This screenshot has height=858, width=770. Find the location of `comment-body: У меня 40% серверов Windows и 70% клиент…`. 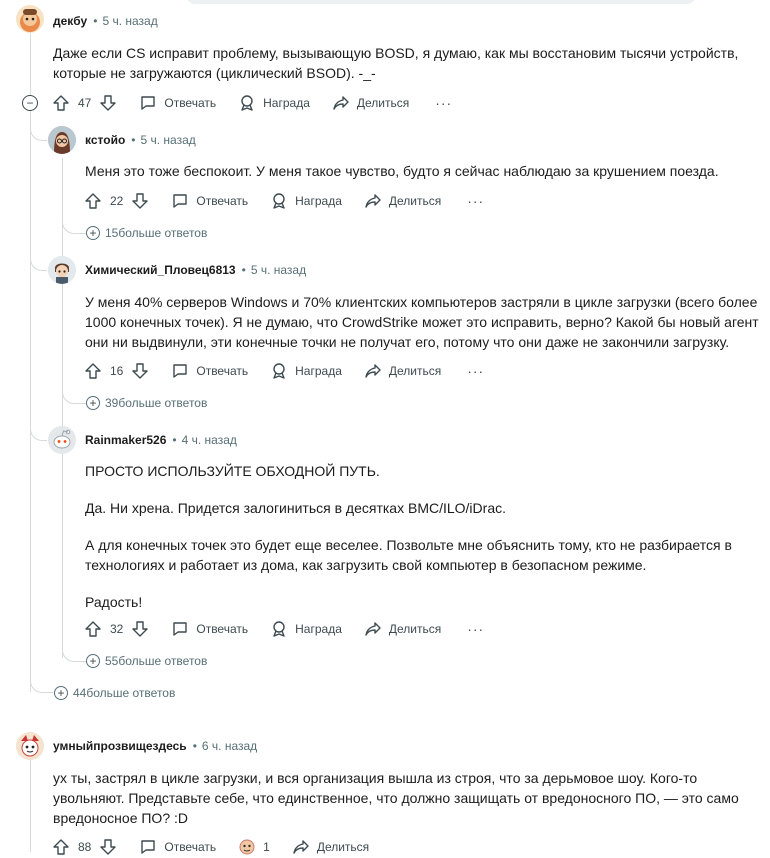

comment-body: У меня 40% серверов Windows и 70% клиент… is located at coordinates (422, 322).